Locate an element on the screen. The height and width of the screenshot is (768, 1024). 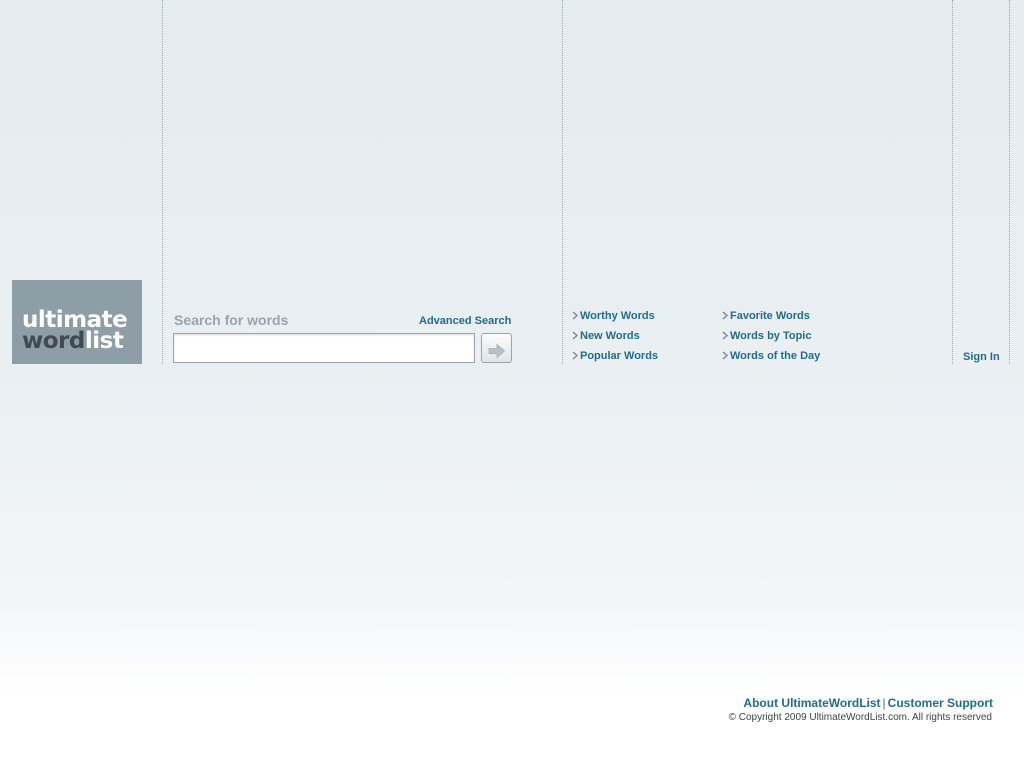
customer-support-link: Customer Support is located at coordinates (940, 703).